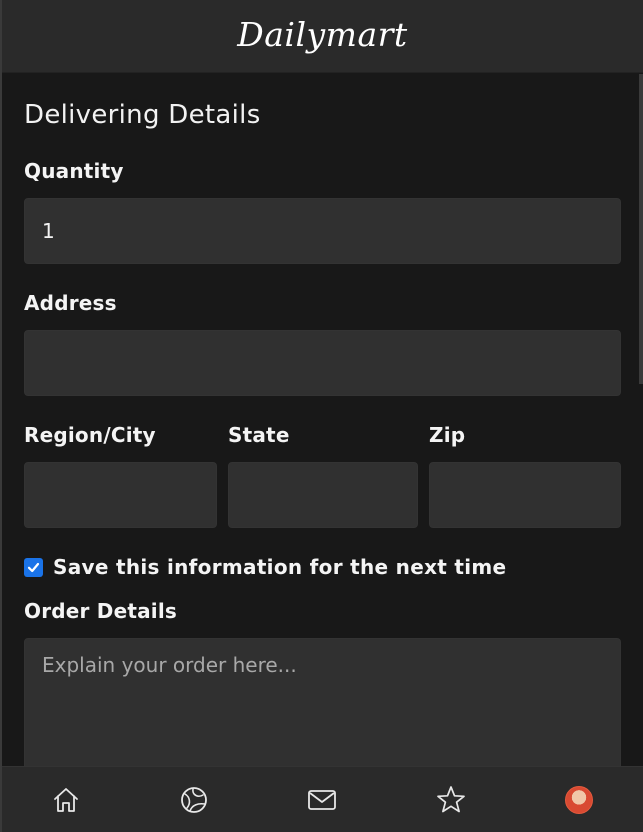 Image resolution: width=643 pixels, height=832 pixels. Describe the element at coordinates (279, 567) in the screenshot. I see `save-info-label: Save this information for the next time` at that location.